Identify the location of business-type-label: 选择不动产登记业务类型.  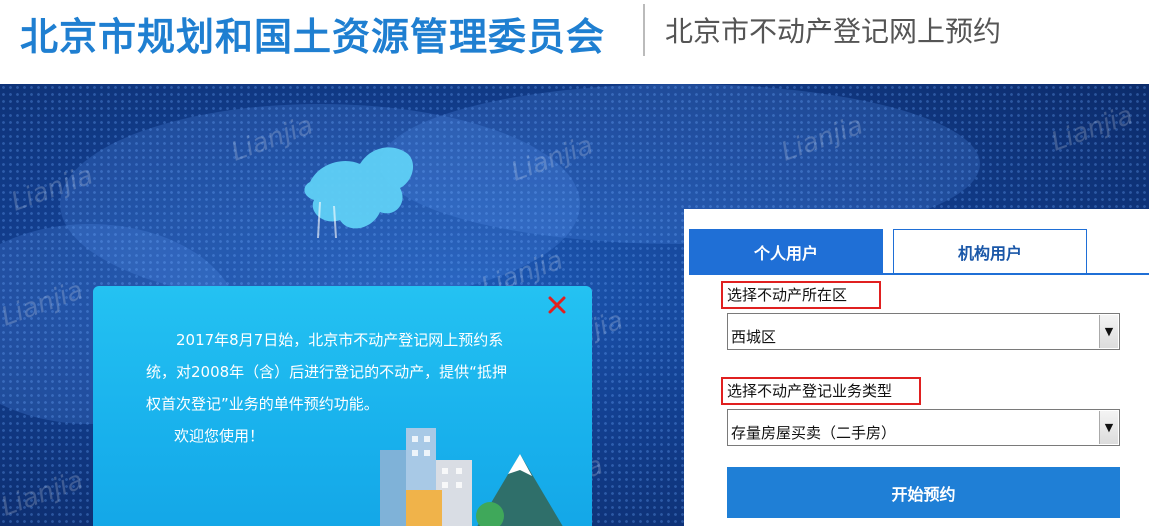
(821, 391).